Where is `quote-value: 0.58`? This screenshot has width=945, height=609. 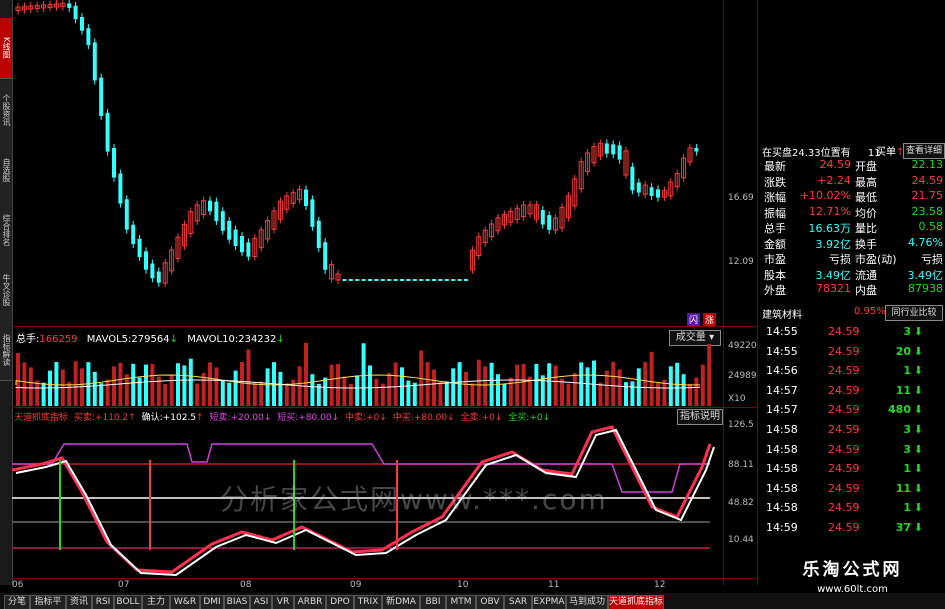
quote-value: 0.58 is located at coordinates (931, 226).